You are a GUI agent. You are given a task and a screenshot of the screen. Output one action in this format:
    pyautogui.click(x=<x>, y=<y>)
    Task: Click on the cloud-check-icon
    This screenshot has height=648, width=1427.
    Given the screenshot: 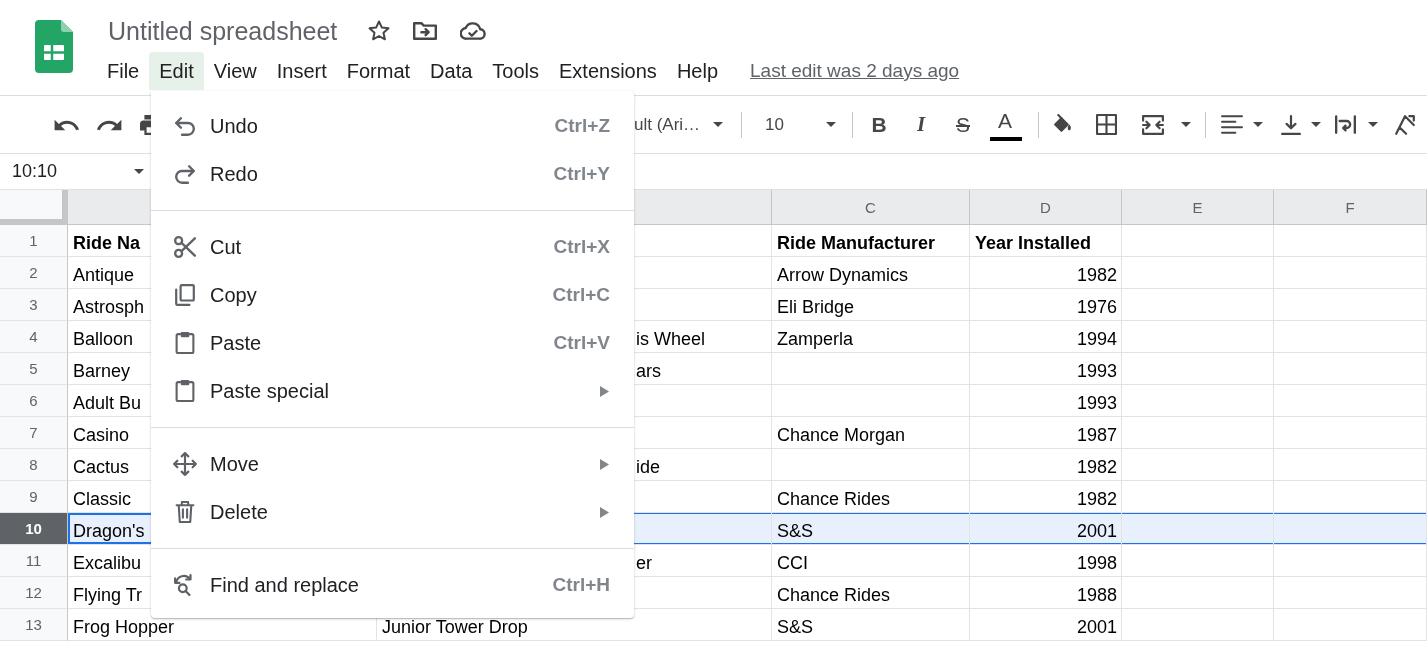 What is the action you would take?
    pyautogui.click(x=473, y=31)
    